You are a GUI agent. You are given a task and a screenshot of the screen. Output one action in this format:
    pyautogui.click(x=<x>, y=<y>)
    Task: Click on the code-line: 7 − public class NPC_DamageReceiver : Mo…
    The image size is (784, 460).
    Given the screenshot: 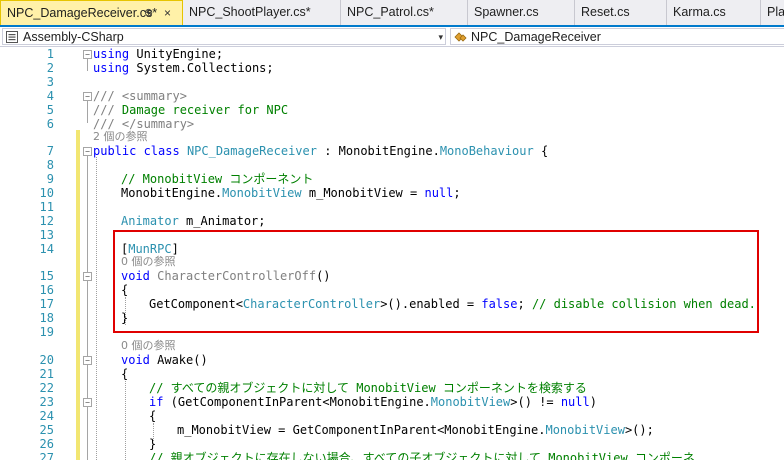 What is the action you would take?
    pyautogui.click(x=392, y=151)
    